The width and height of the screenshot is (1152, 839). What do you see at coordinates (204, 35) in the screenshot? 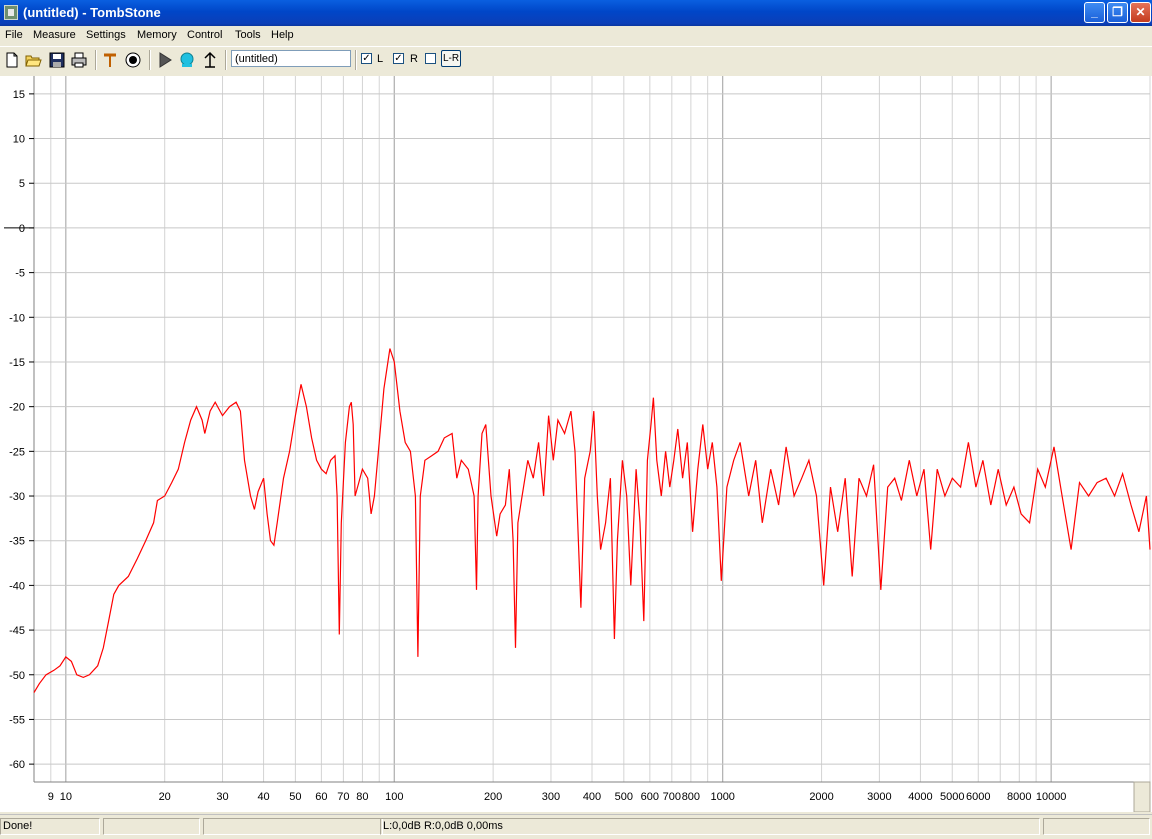
I see `menu-control: Control` at bounding box center [204, 35].